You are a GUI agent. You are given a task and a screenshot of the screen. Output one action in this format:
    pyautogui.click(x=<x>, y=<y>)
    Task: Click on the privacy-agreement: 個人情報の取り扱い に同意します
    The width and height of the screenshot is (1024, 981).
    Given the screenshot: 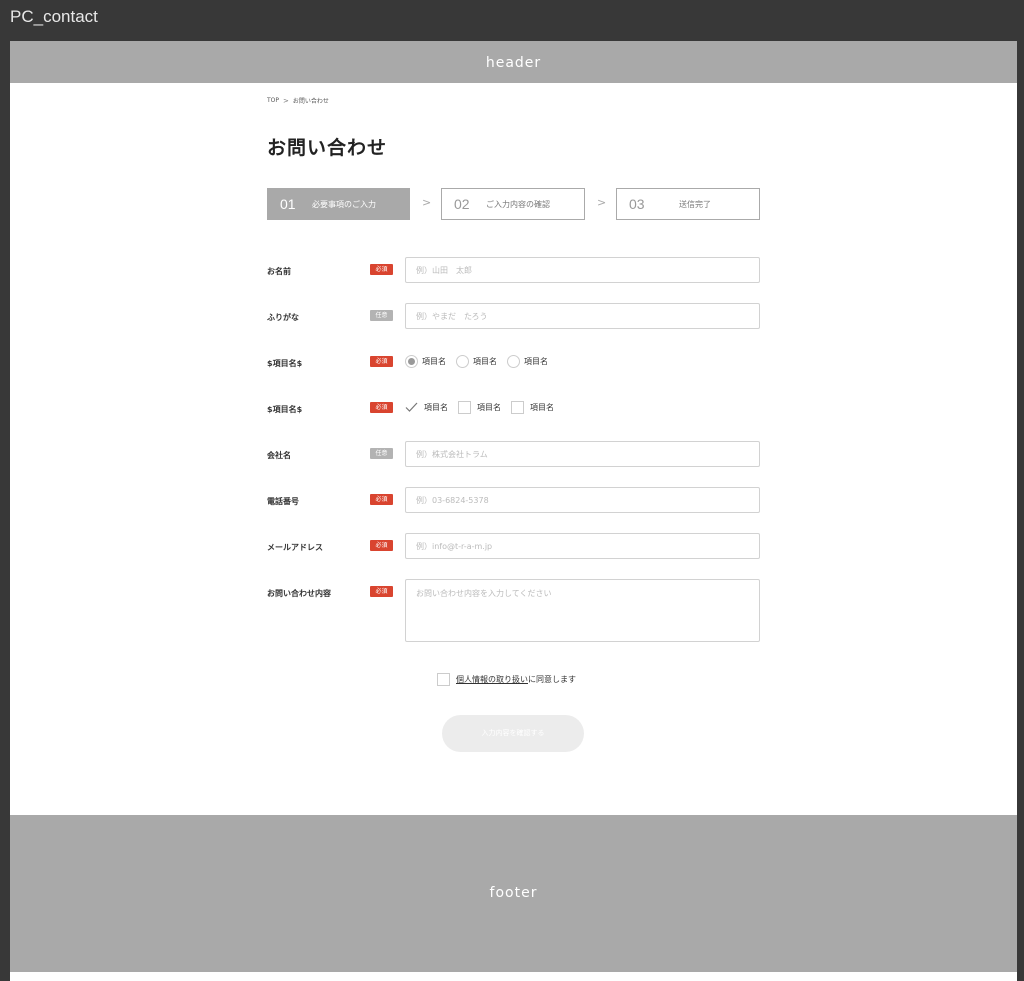 What is the action you would take?
    pyautogui.click(x=506, y=679)
    